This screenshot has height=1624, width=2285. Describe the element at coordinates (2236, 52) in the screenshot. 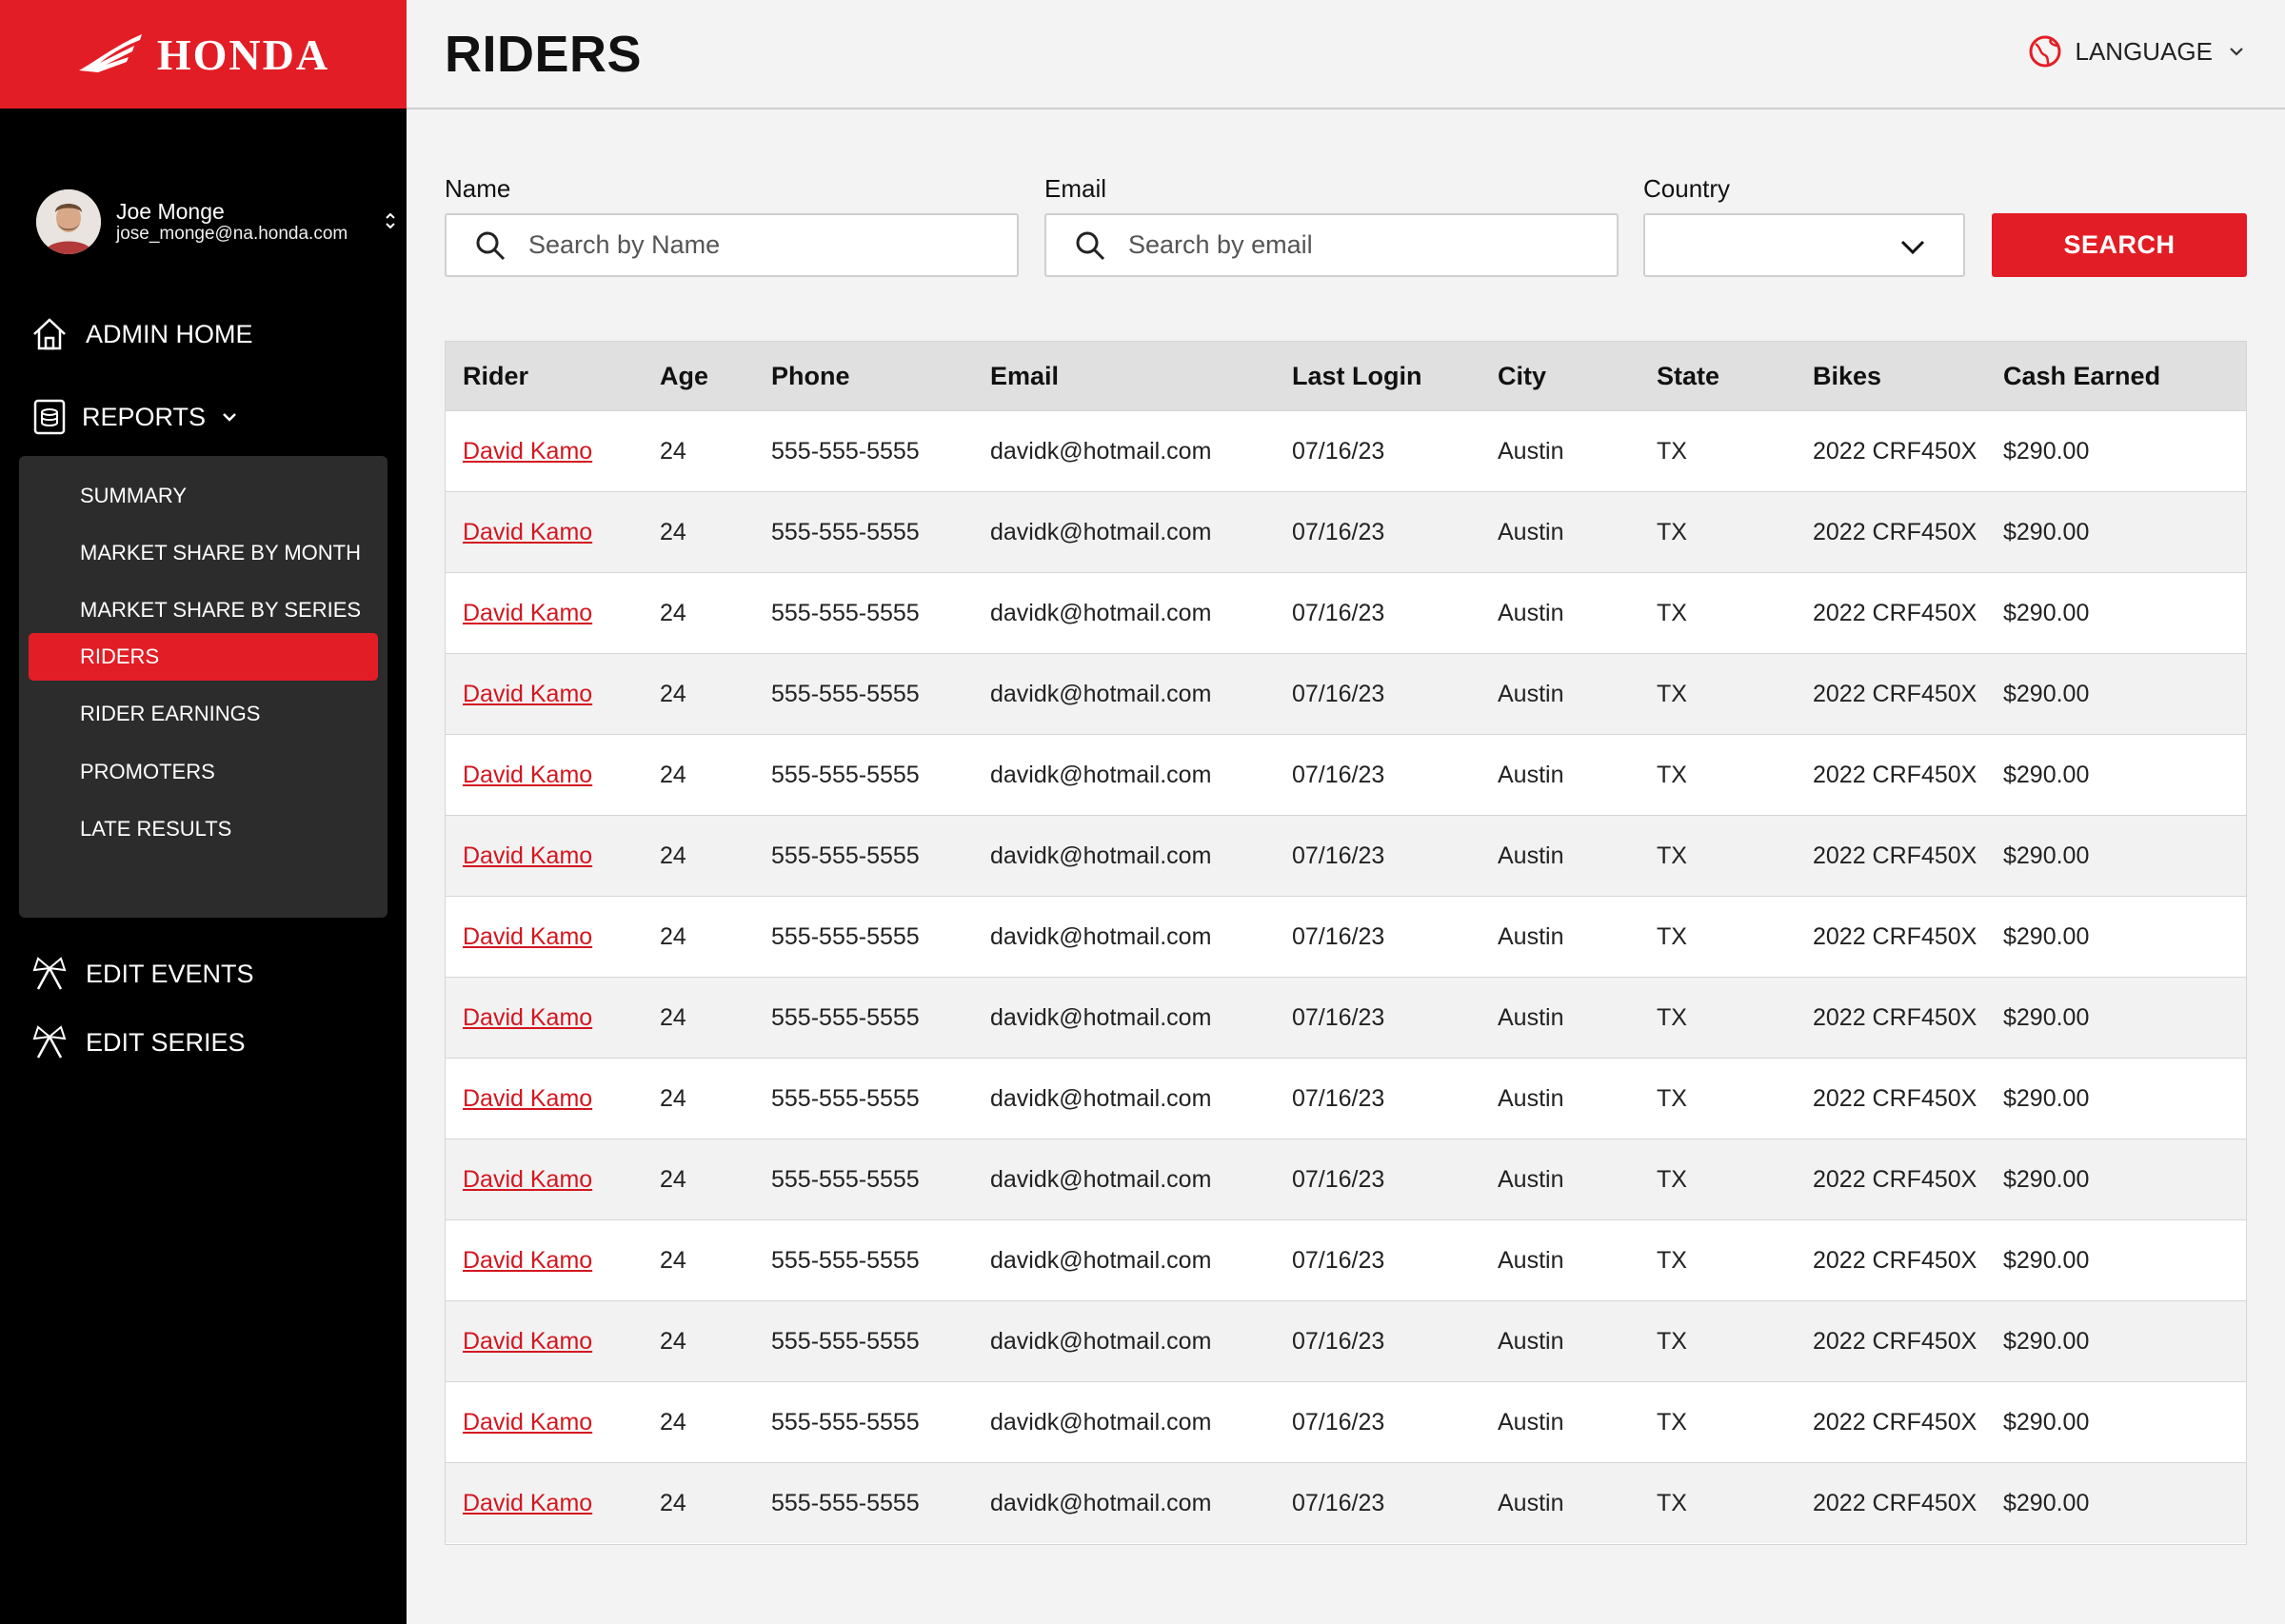

I see `chevron-down-icon` at that location.